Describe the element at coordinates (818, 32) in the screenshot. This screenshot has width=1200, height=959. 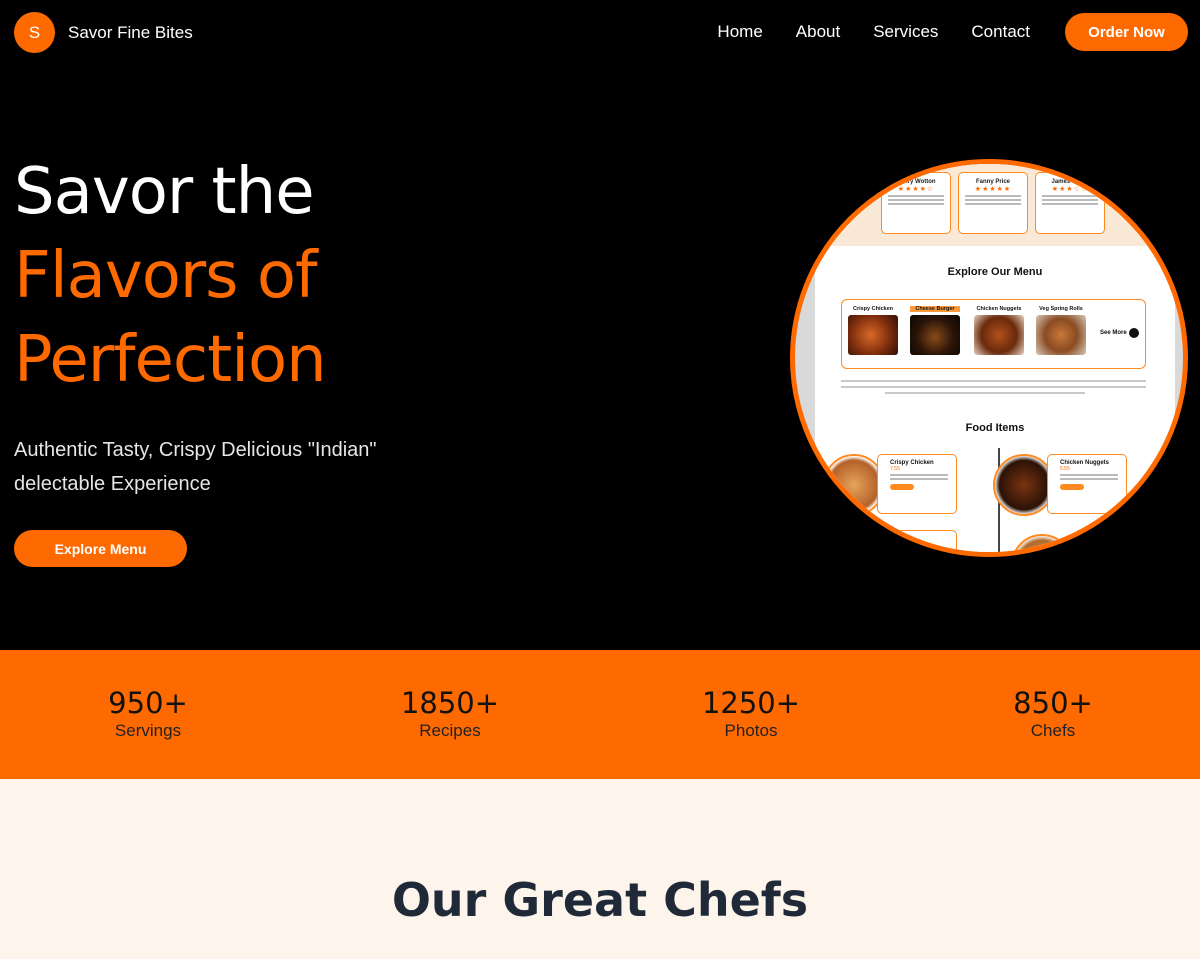
I see `nav-about: About` at that location.